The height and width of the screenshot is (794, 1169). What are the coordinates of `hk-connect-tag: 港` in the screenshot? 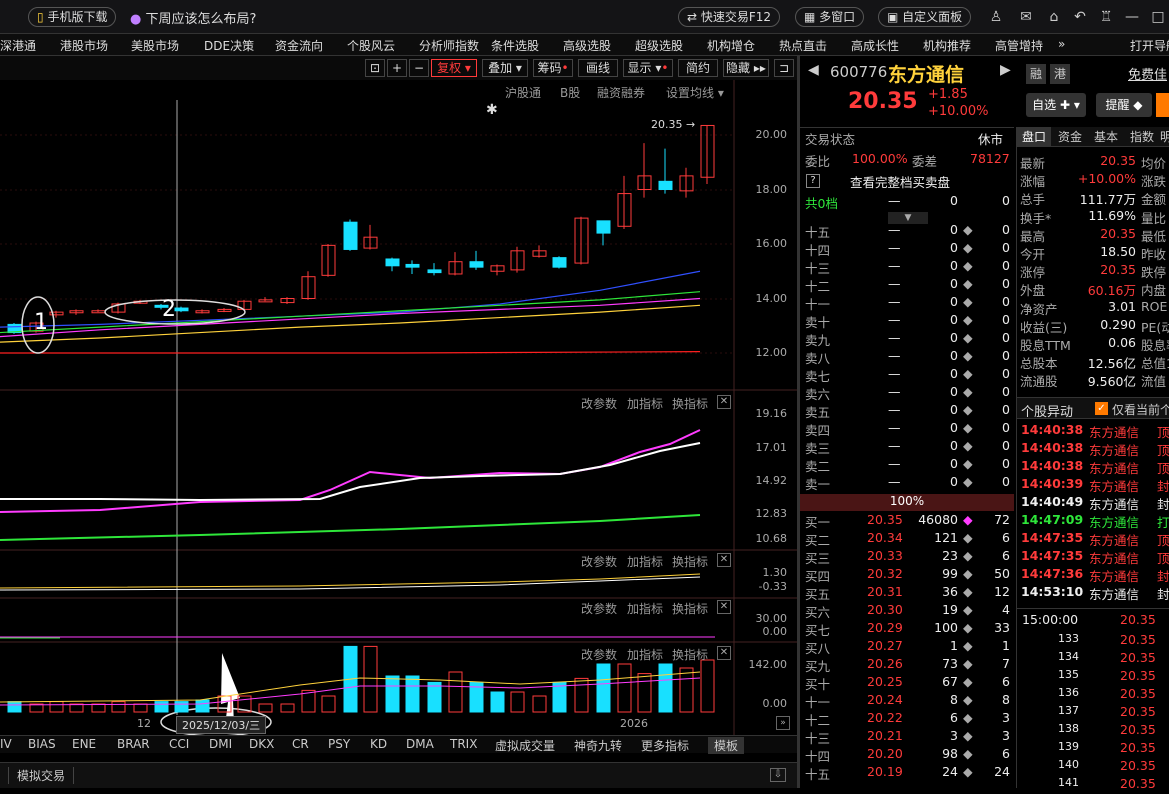 It's located at (1060, 74).